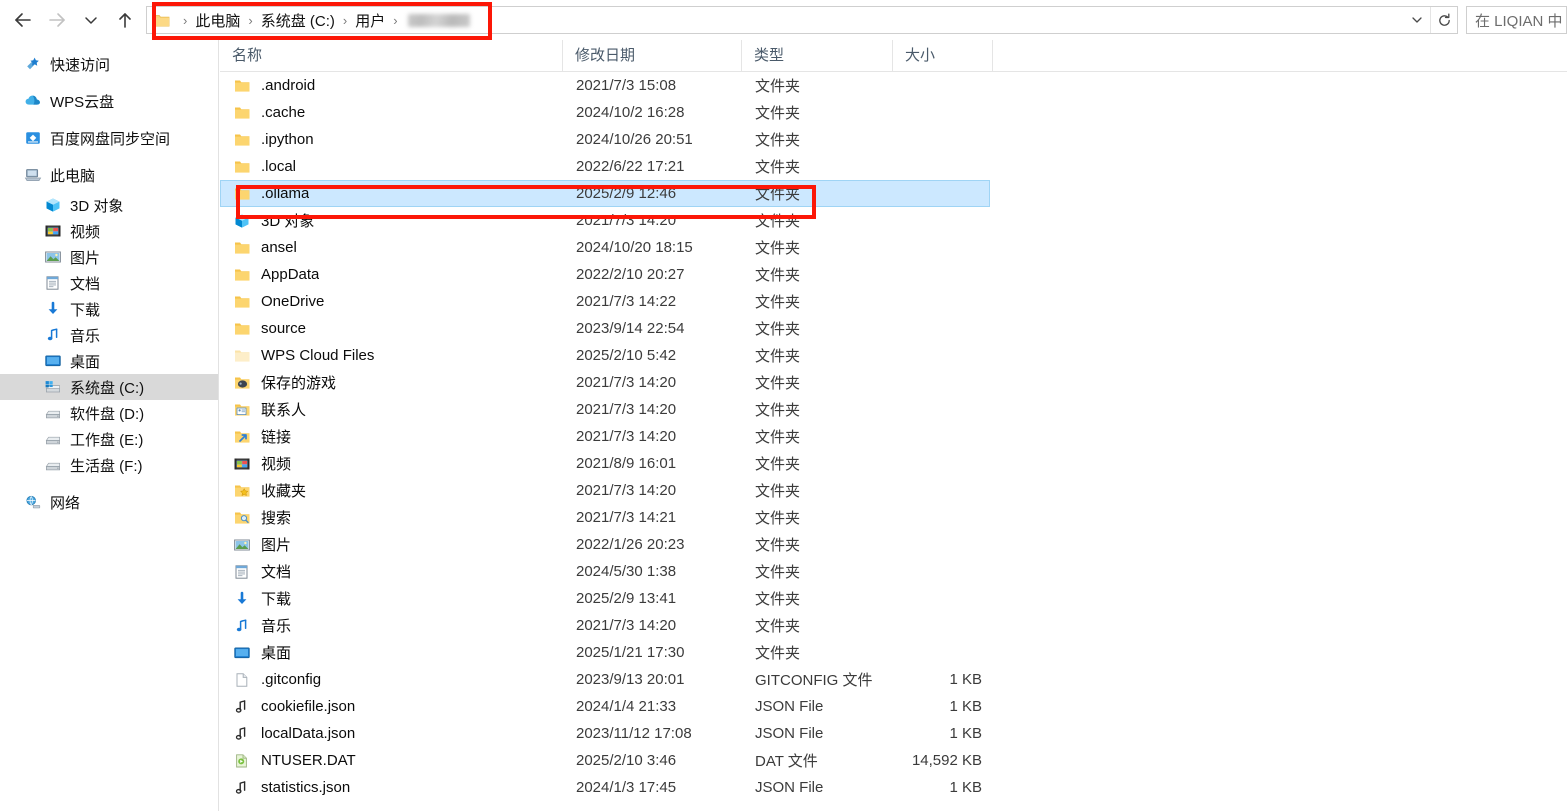 The image size is (1567, 811). I want to click on sidebar-item-11: 系统盘 (C:), so click(109, 387).